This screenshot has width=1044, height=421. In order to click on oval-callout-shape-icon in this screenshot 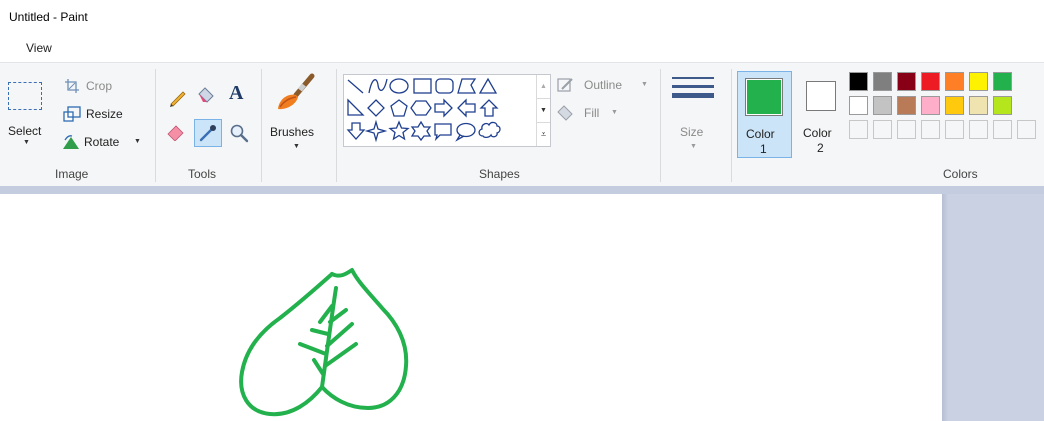, I will do `click(465, 132)`.